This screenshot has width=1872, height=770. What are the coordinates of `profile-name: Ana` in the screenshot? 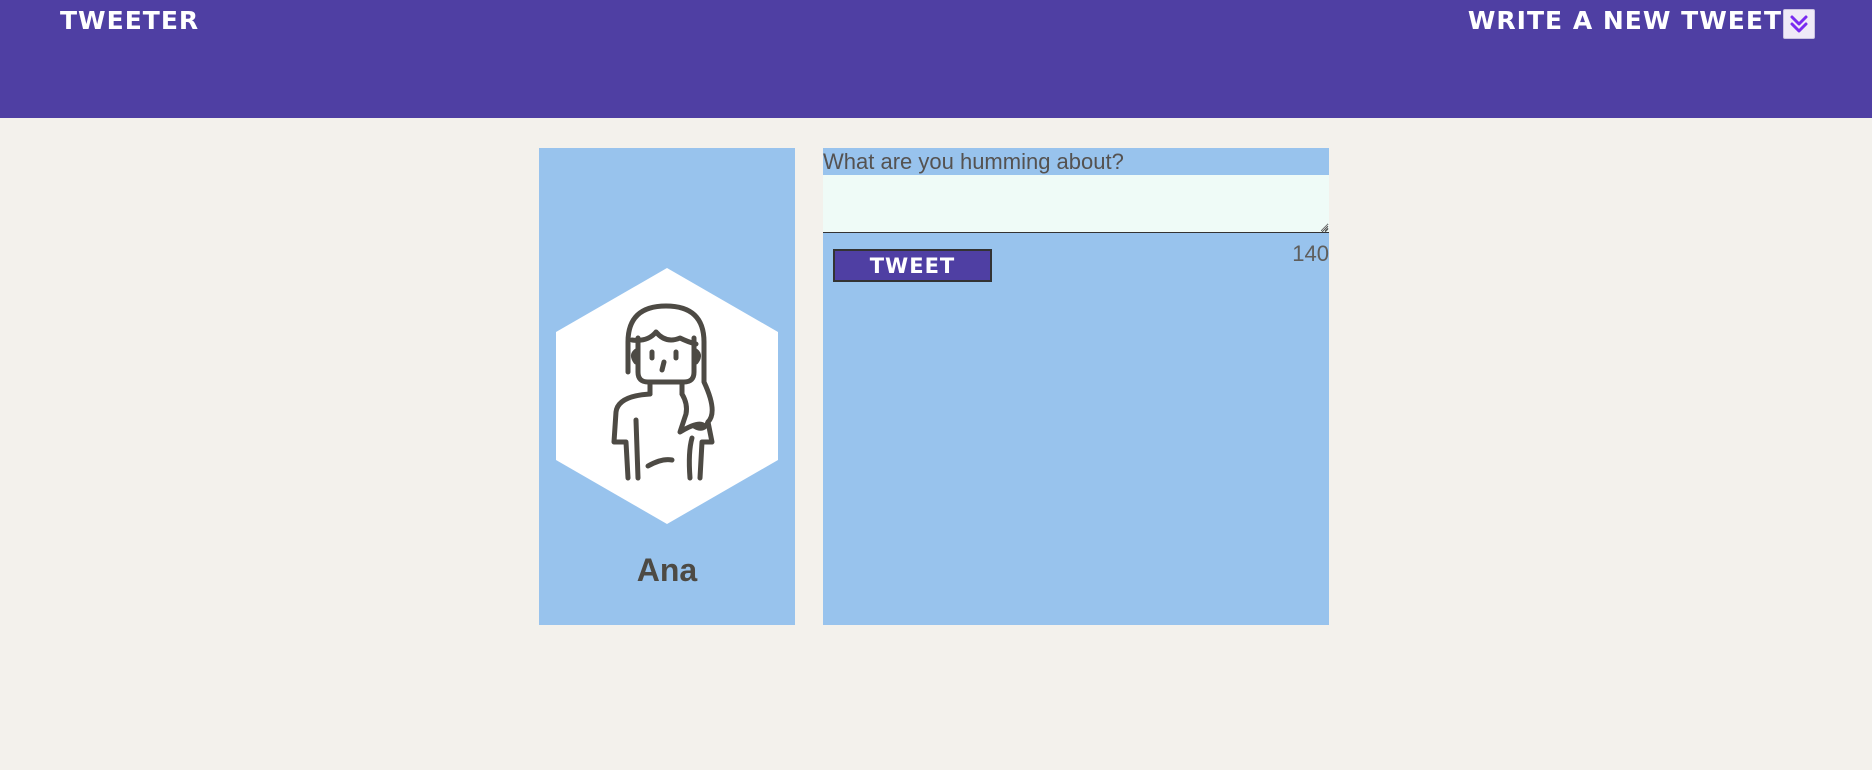 It's located at (667, 570).